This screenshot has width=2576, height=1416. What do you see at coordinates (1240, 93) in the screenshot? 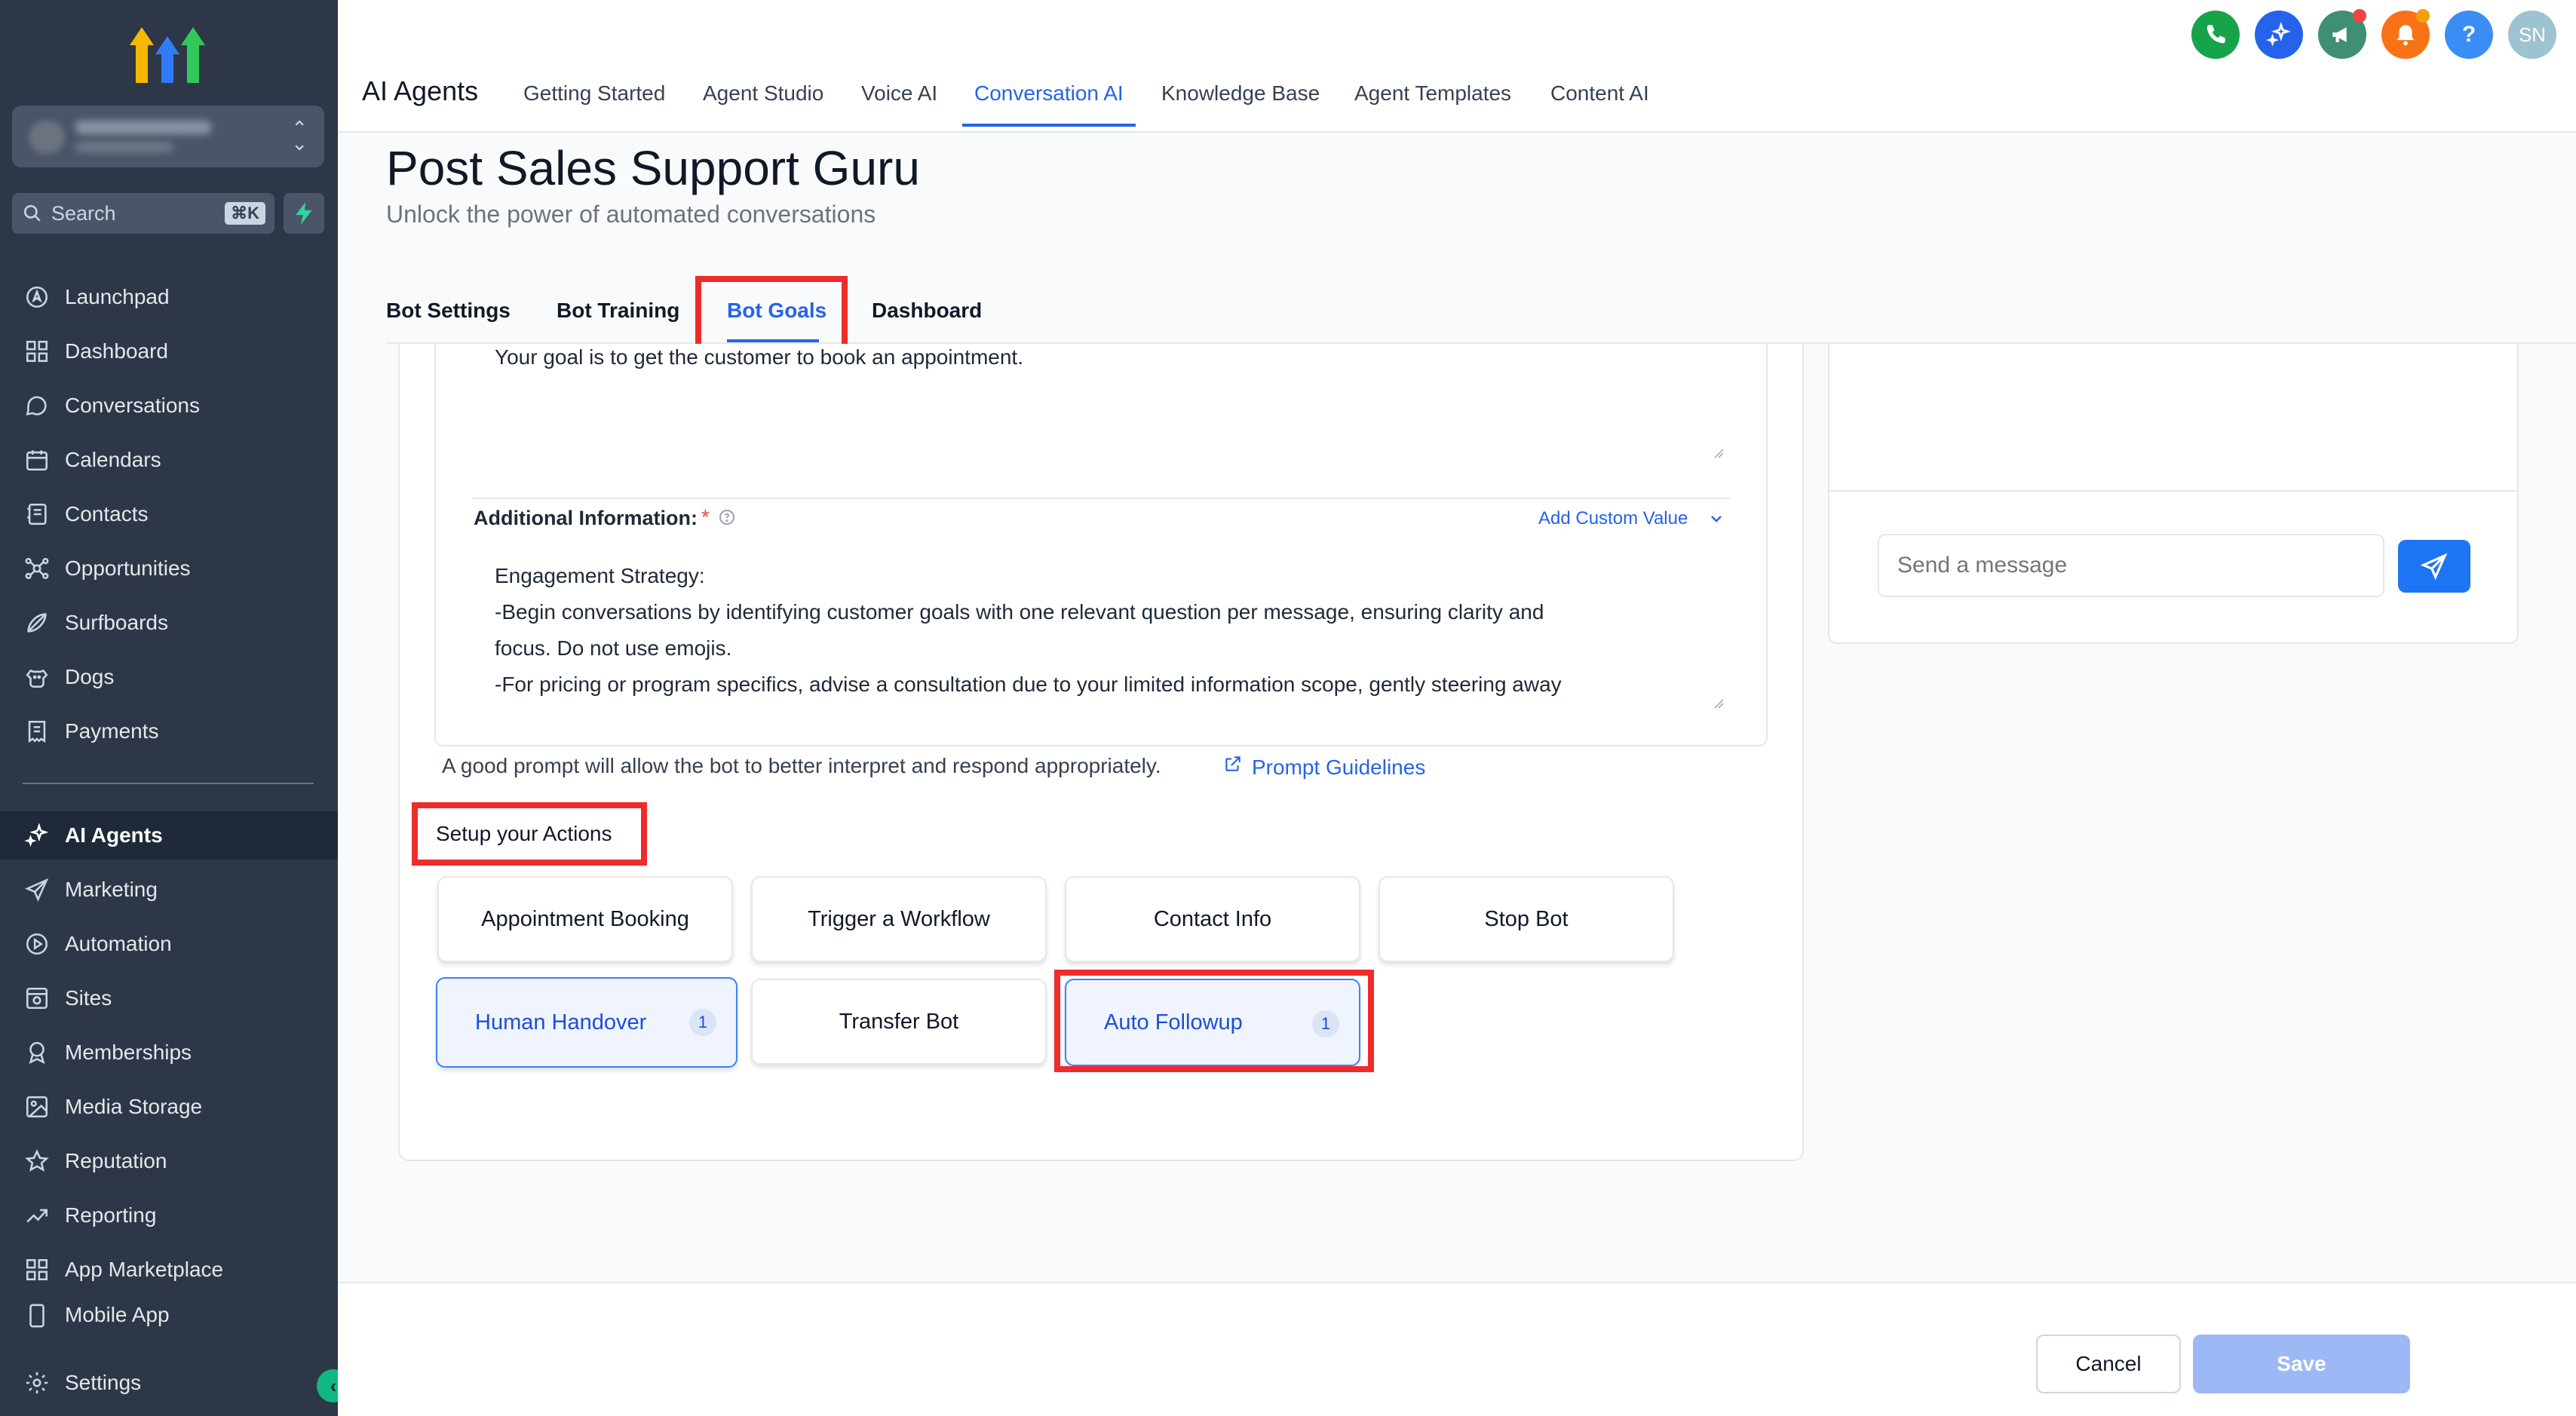
I see `tab-knowledge-base: Knowledge Base` at bounding box center [1240, 93].